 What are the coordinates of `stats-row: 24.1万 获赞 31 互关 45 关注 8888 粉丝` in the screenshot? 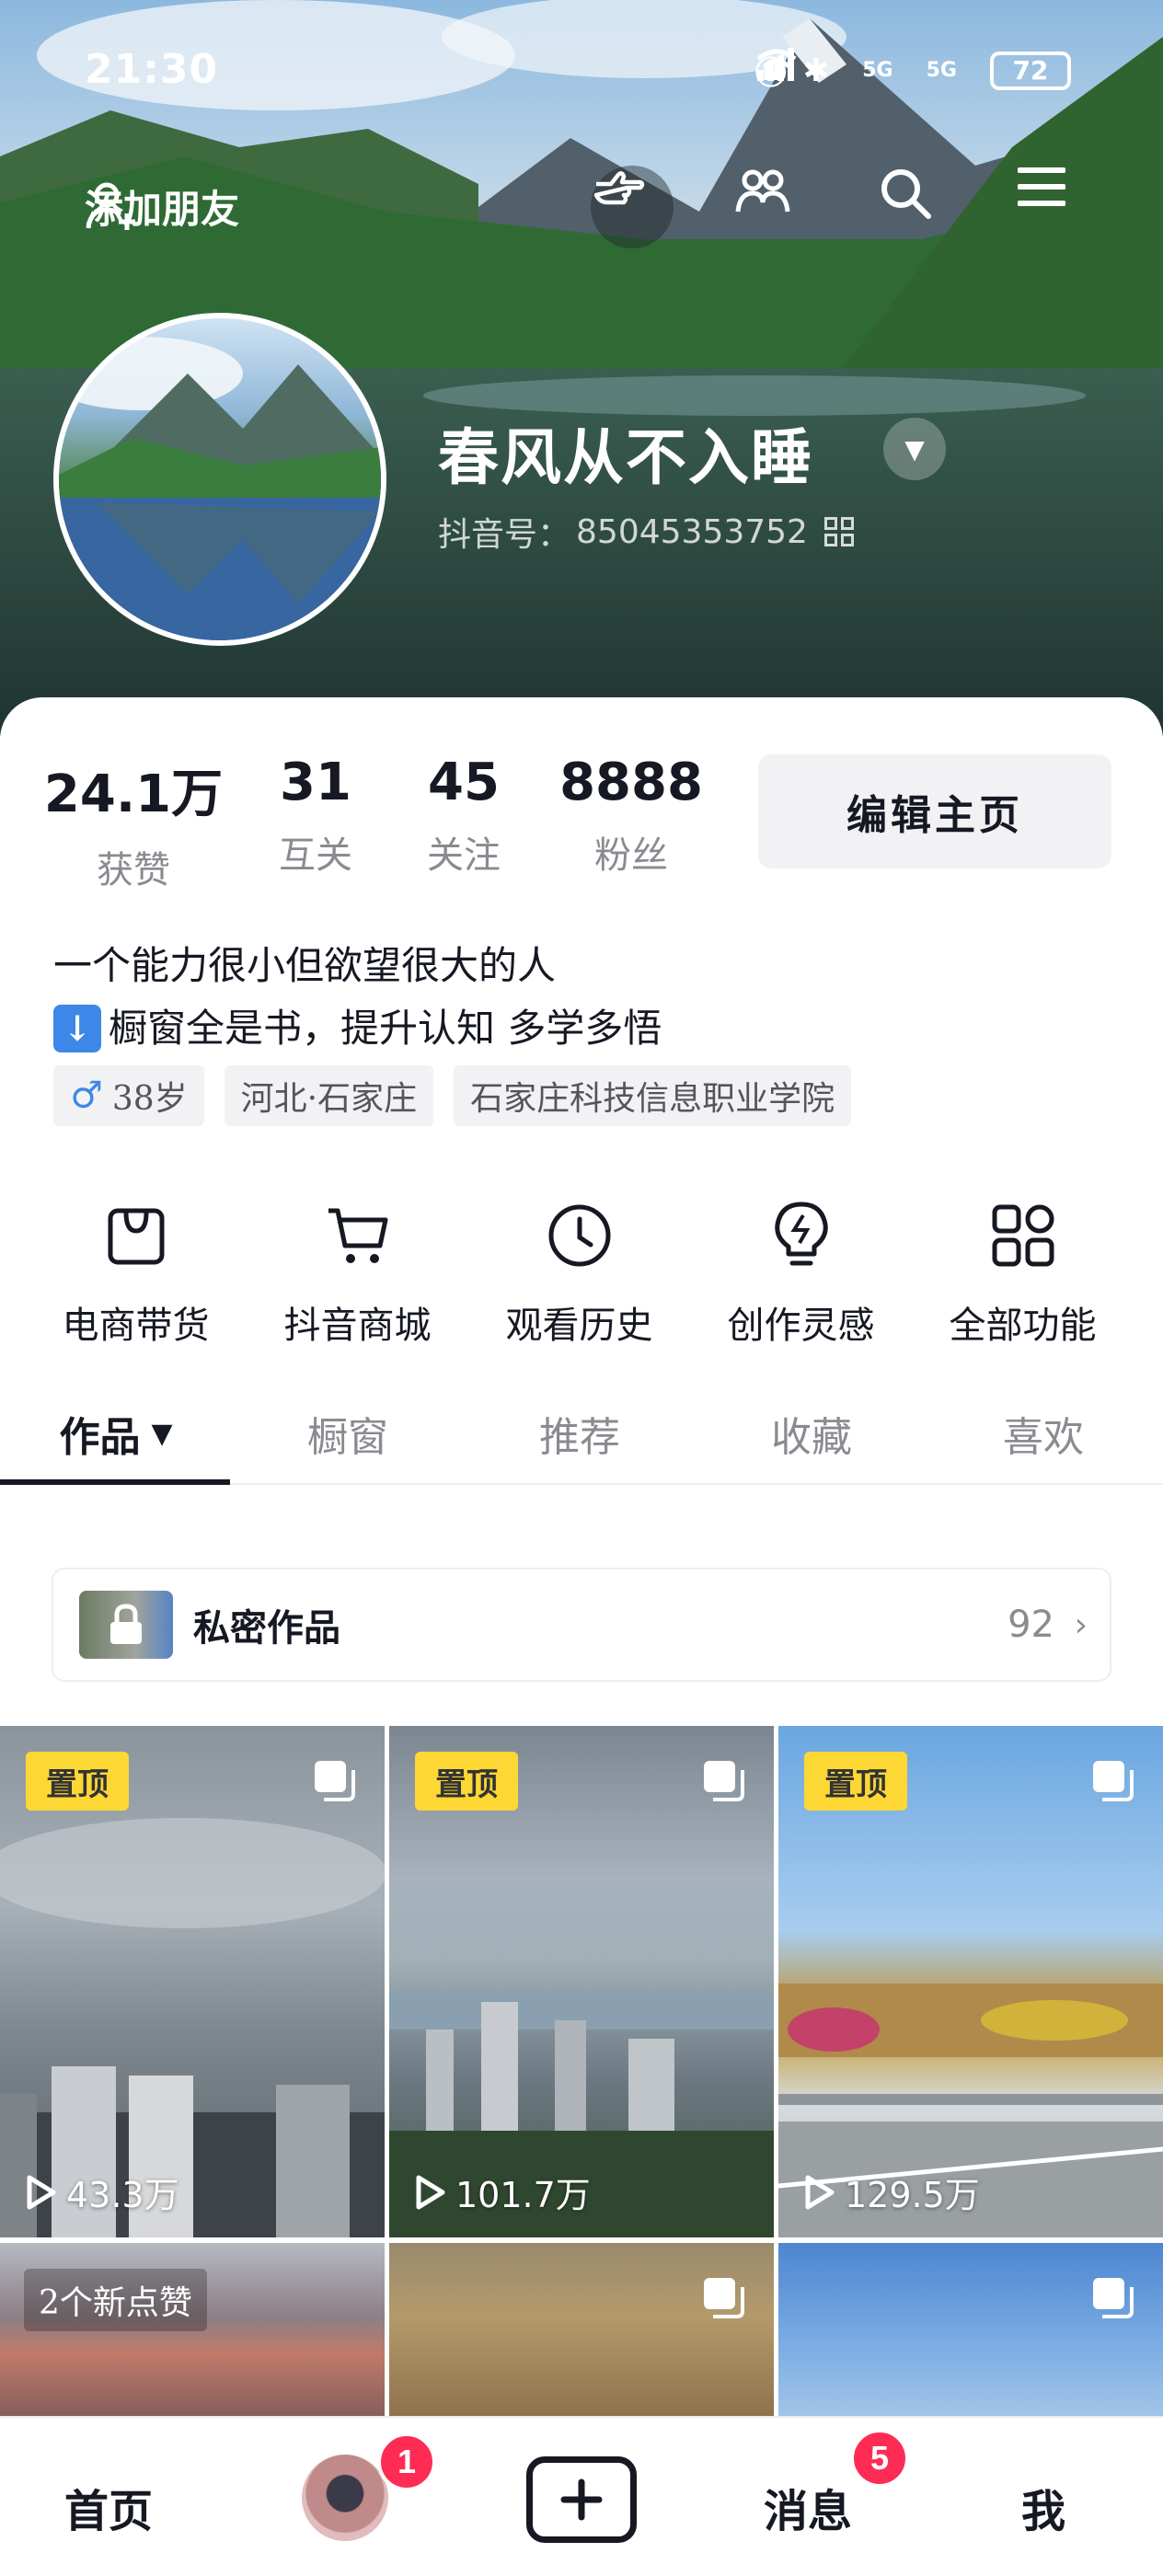 It's located at (378, 823).